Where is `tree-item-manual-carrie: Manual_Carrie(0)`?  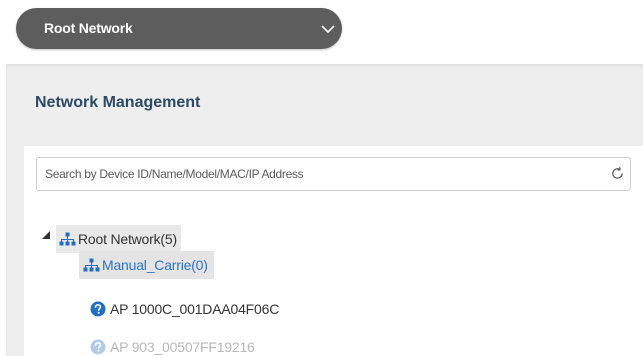
tree-item-manual-carrie: Manual_Carrie(0) is located at coordinates (146, 265).